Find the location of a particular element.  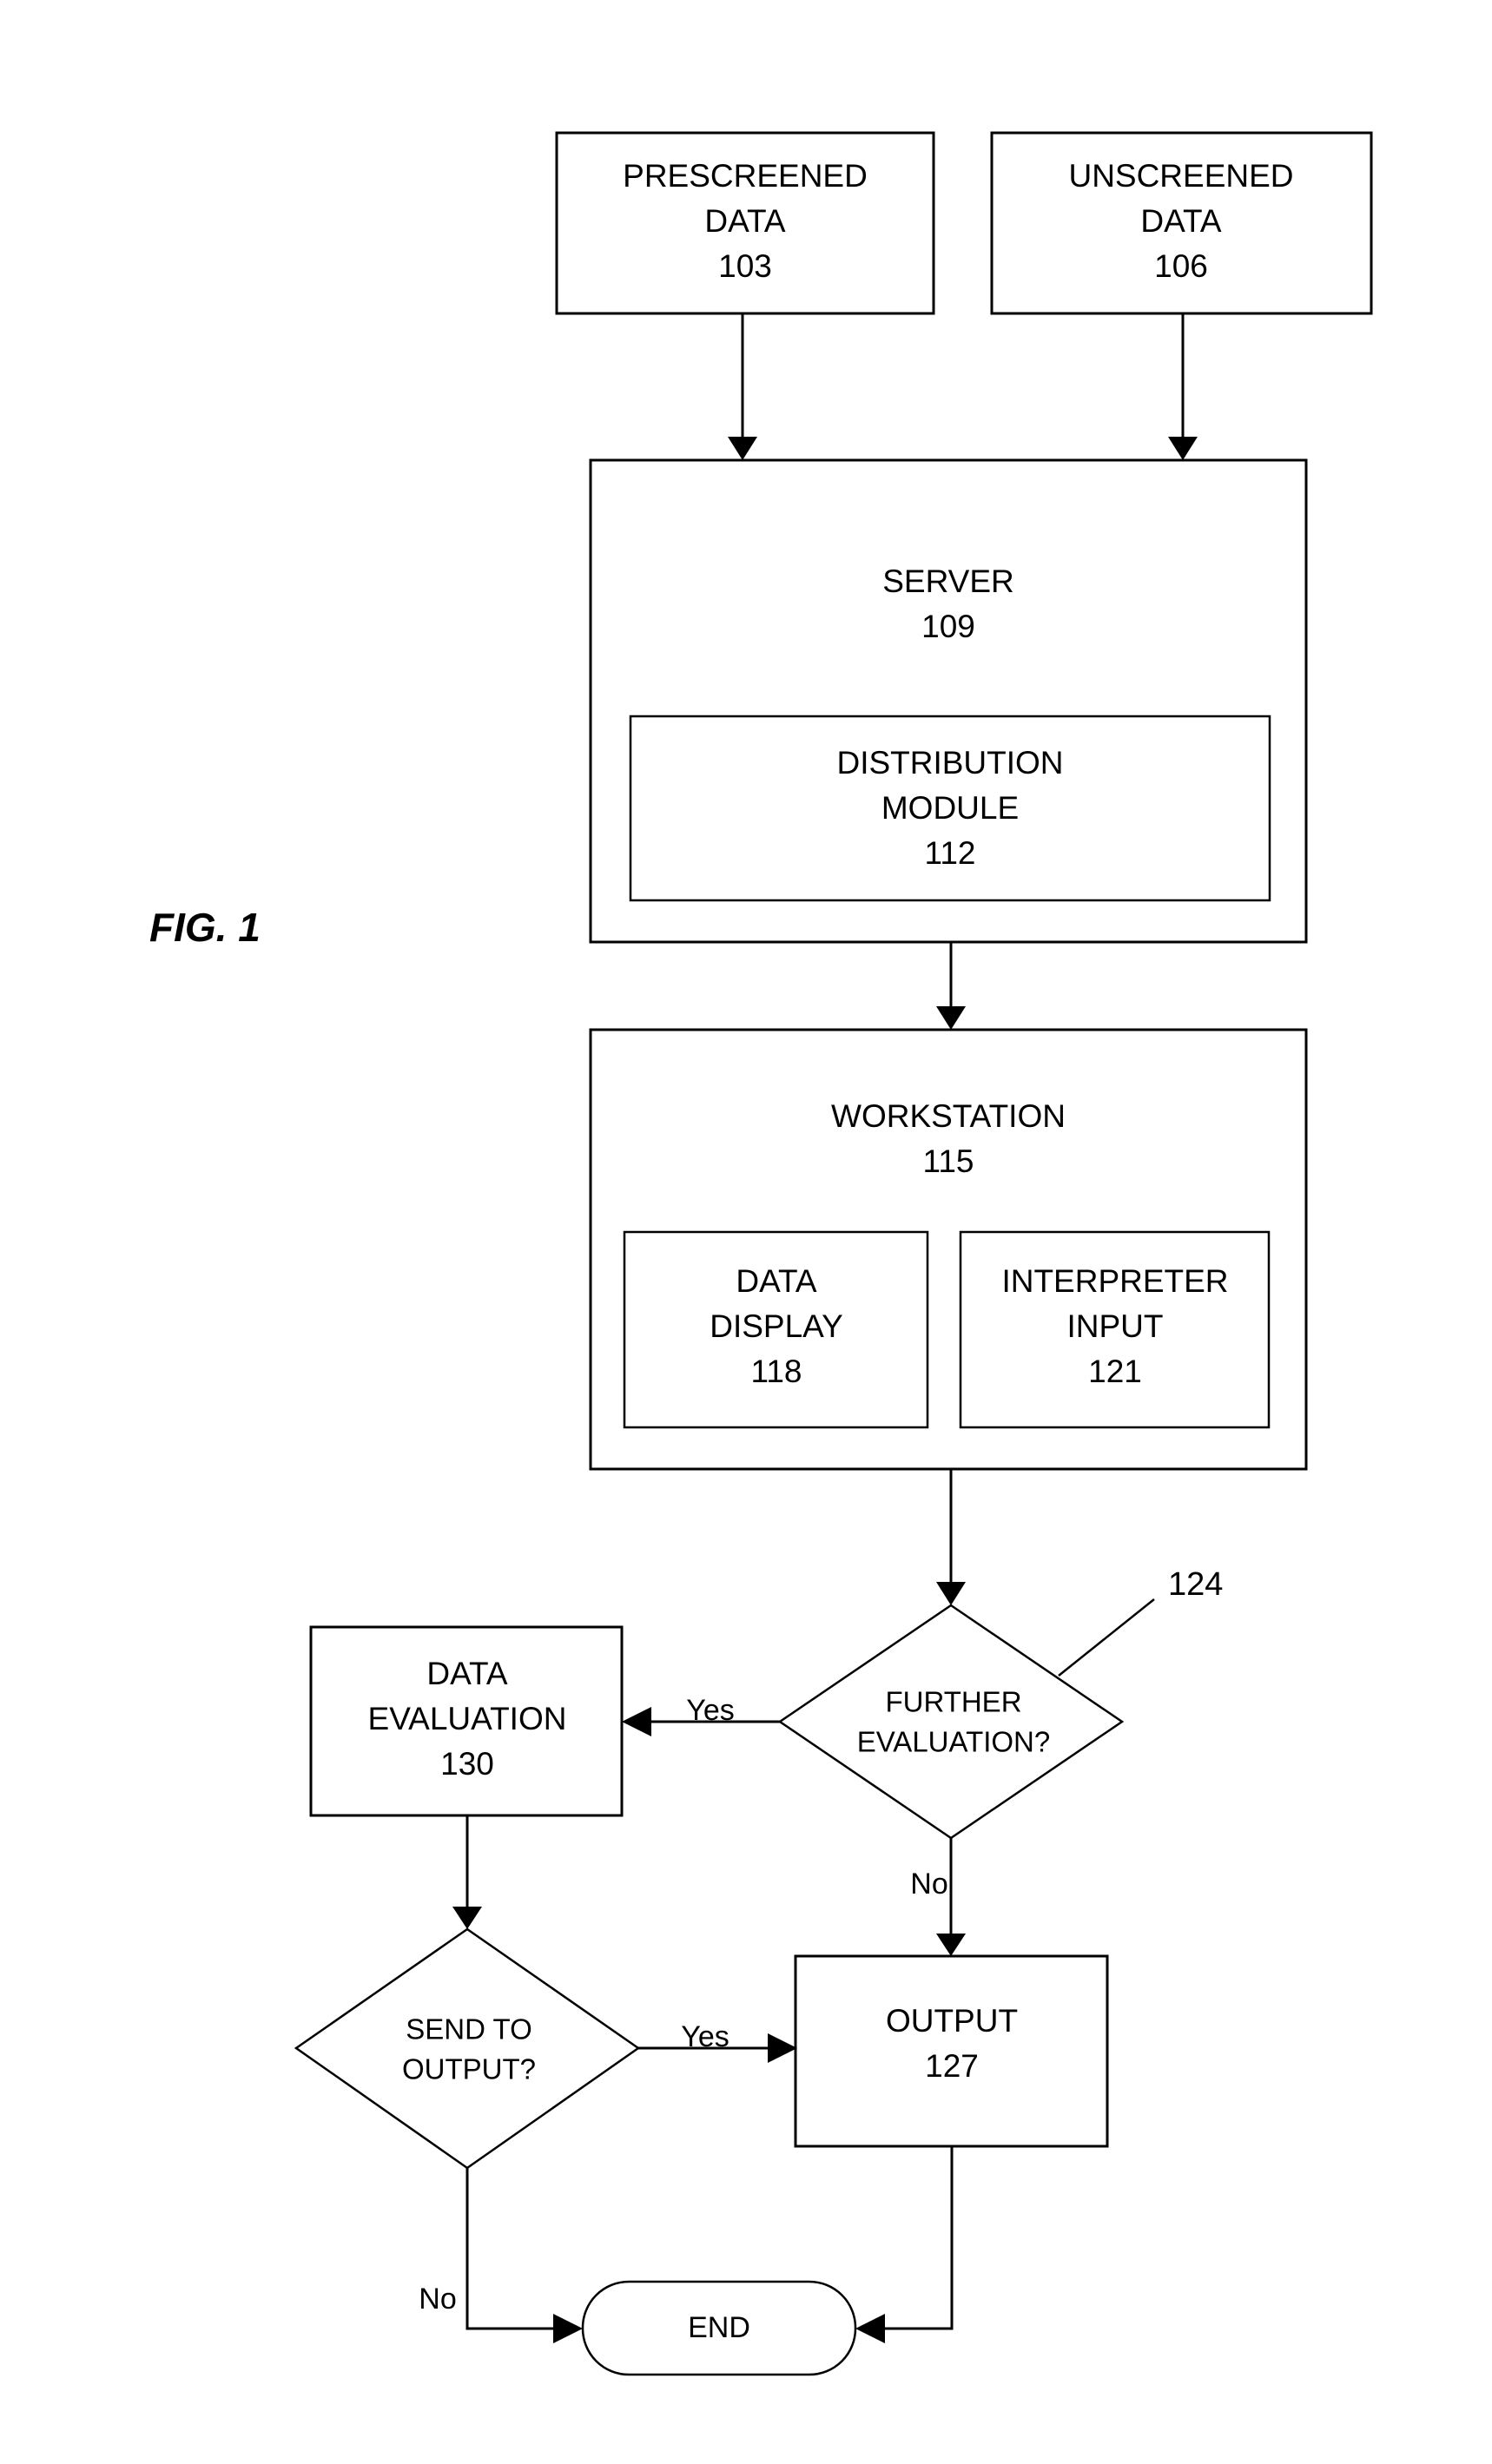

unscreened-data-ref: 106 is located at coordinates (1181, 266).